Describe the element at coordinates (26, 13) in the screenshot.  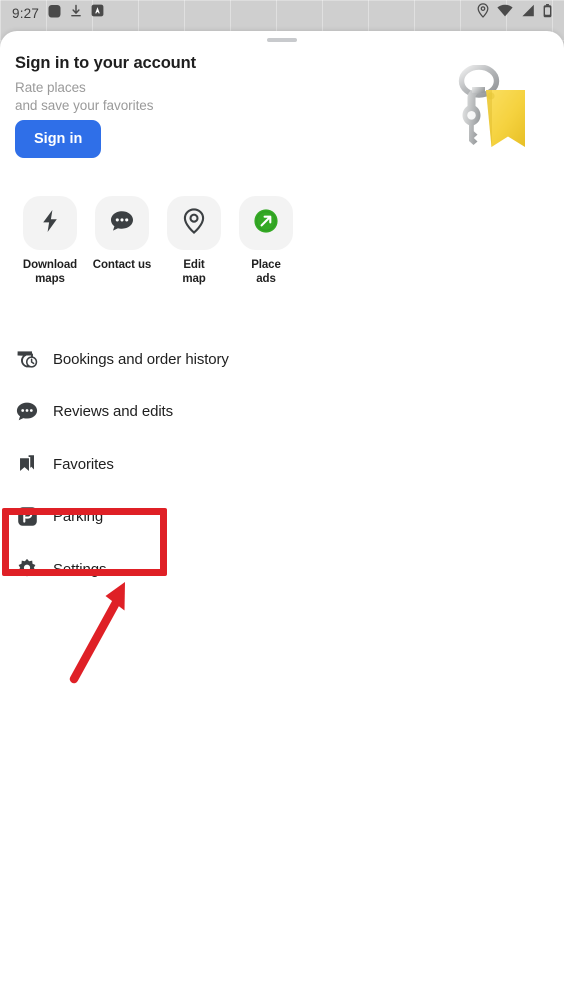
I see `status-bar-clock: 9:27` at that location.